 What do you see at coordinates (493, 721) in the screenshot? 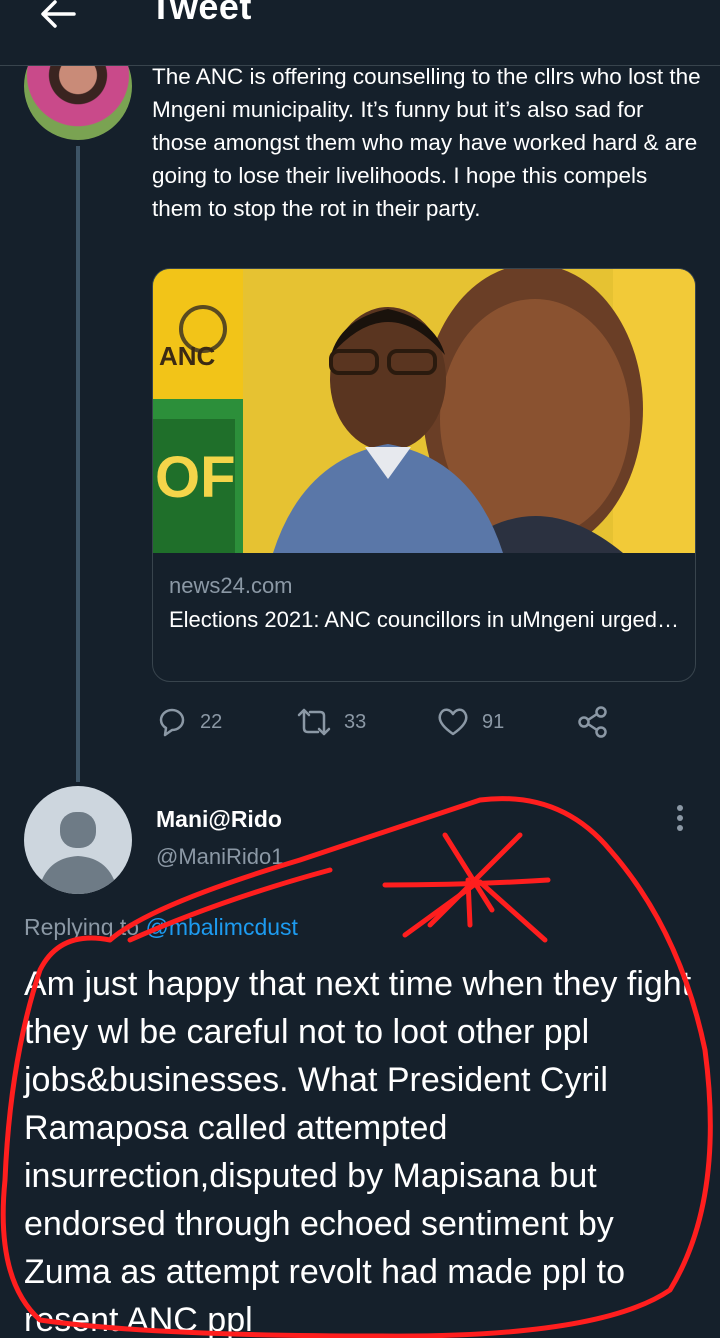
I see `like-count: 91` at bounding box center [493, 721].